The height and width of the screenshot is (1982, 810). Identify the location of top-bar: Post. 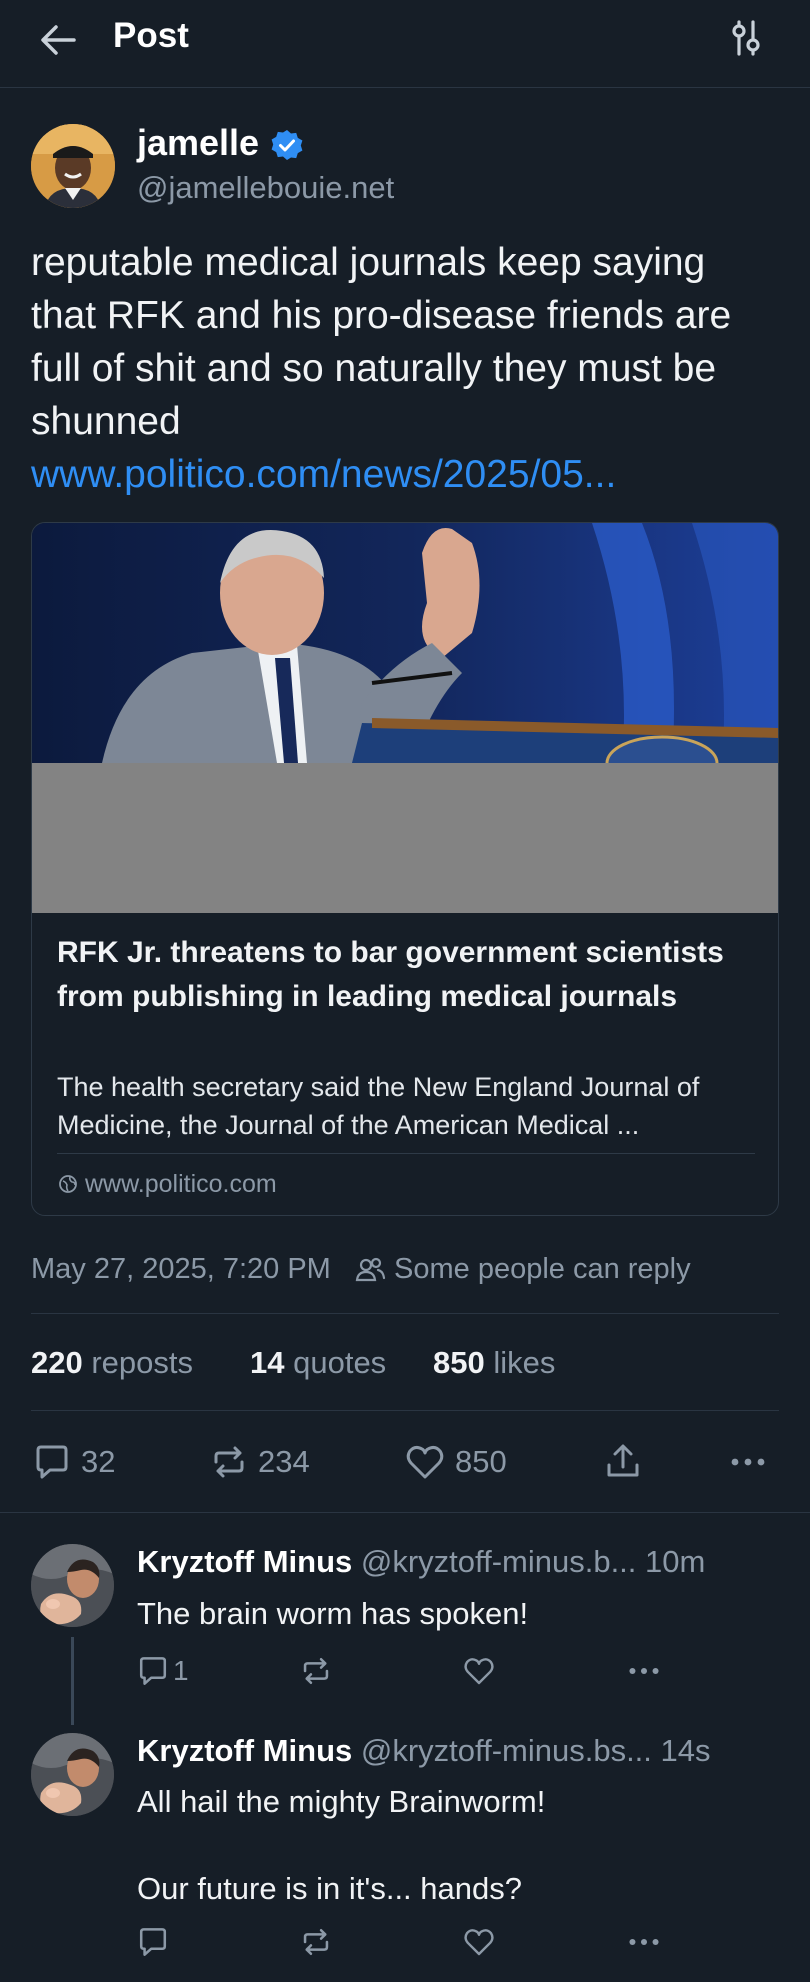
(405, 44).